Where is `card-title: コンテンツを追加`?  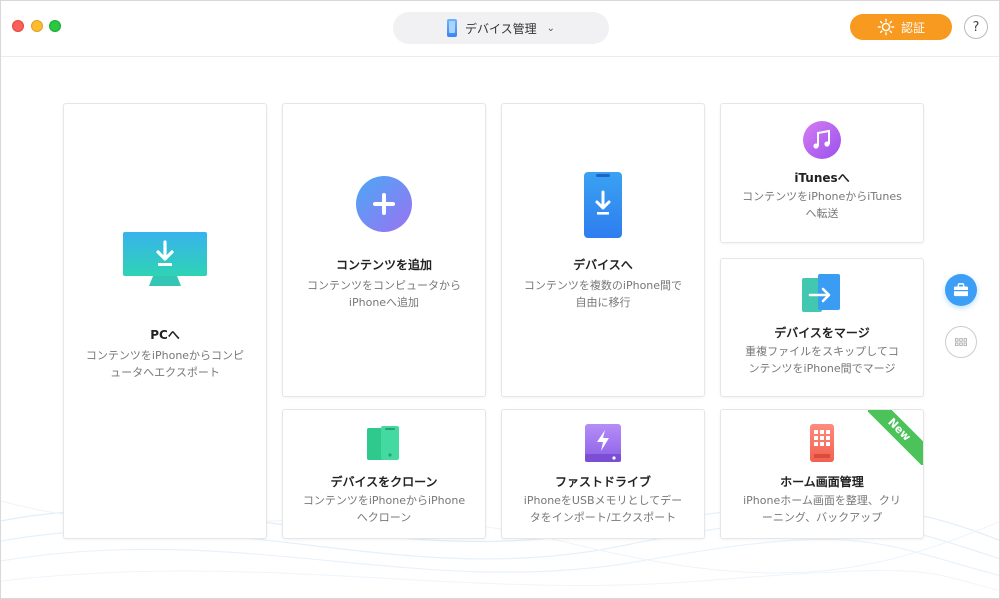
card-title: コンテンツを追加 is located at coordinates (383, 265).